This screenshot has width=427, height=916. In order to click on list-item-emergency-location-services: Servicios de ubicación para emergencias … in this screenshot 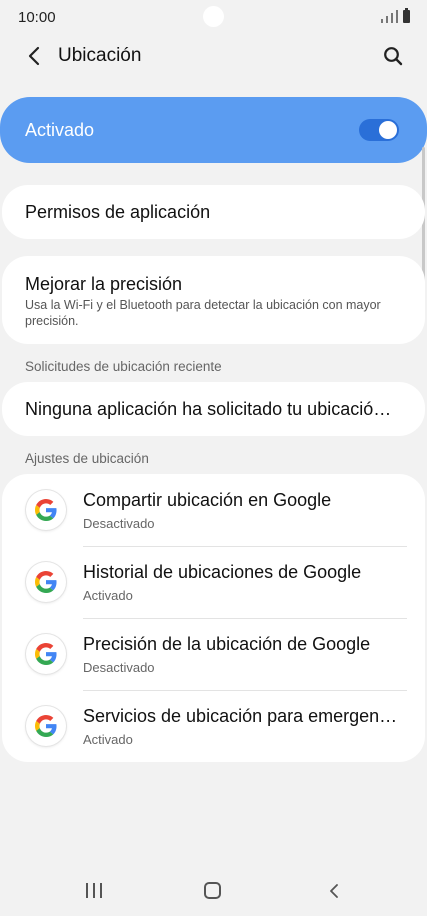, I will do `click(213, 726)`.